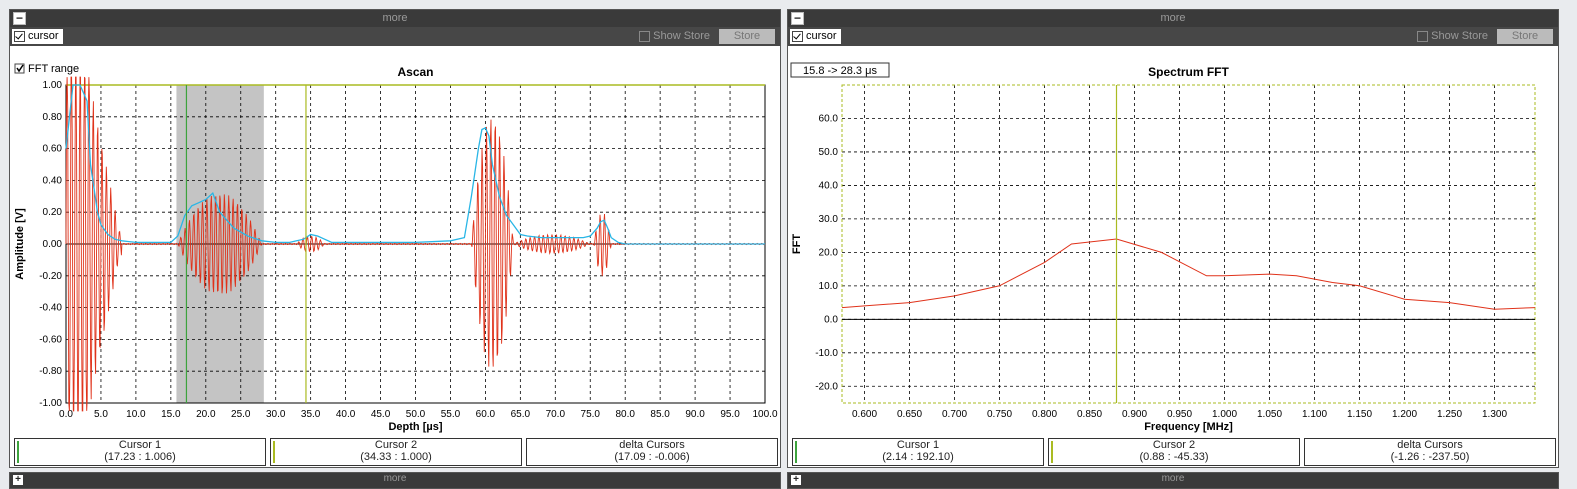 The height and width of the screenshot is (489, 1577). Describe the element at coordinates (1179, 414) in the screenshot. I see `x-tick-label: 0.950` at that location.